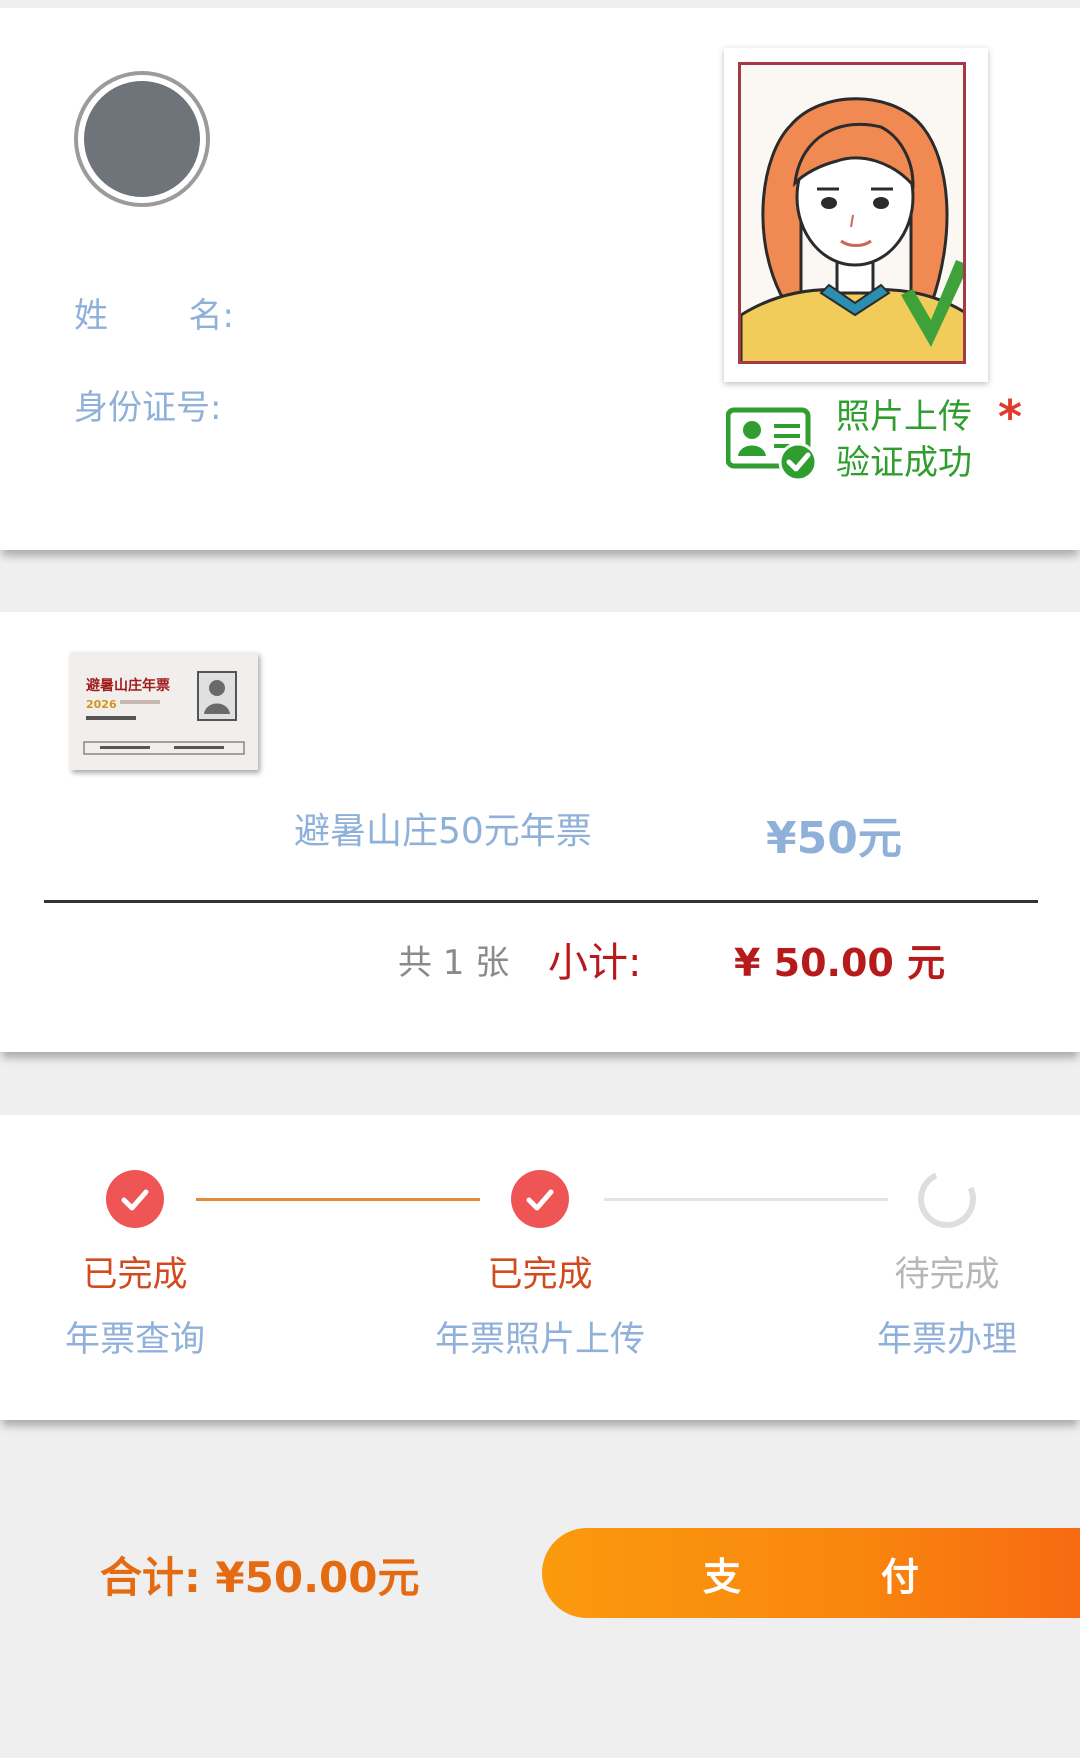 The width and height of the screenshot is (1080, 1758). I want to click on name-label: 姓 名:, so click(154, 312).